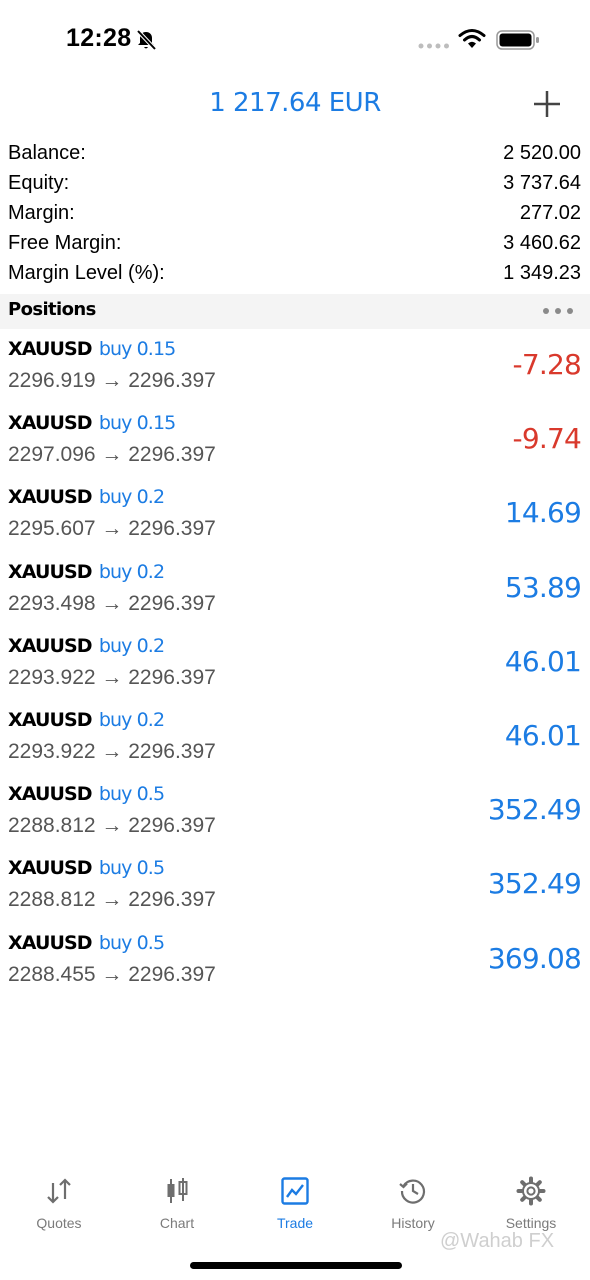 The width and height of the screenshot is (590, 1280). I want to click on status-time: 12:28, so click(99, 38).